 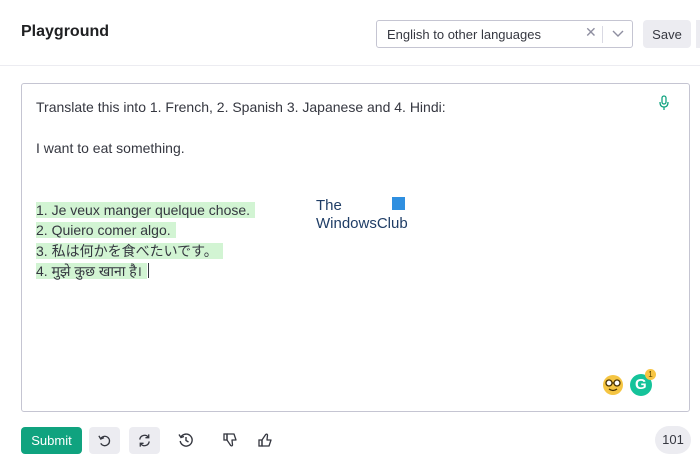 I want to click on undo-icon, so click(x=104, y=441).